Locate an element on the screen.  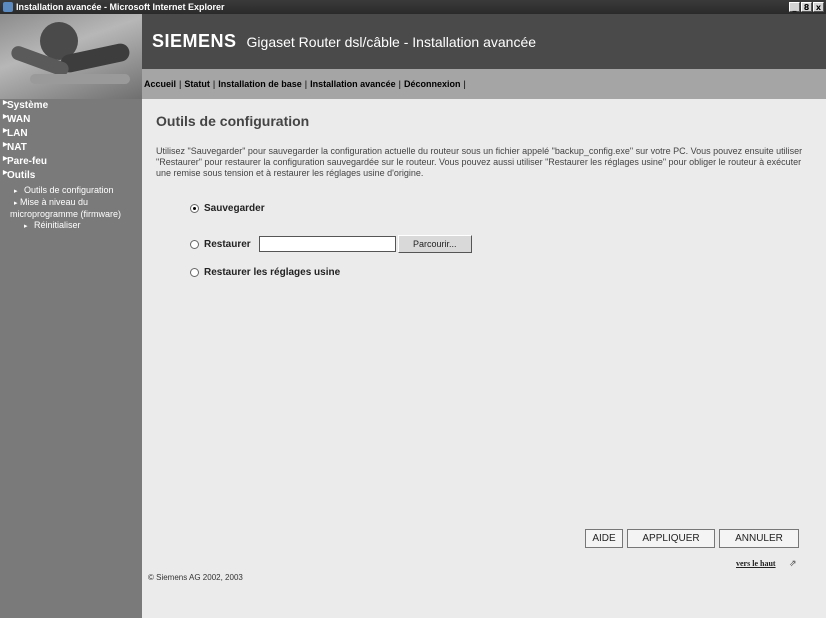
sidebar-subitem-config-tools: ▸ Outils de configuration is located at coordinates (71, 191).